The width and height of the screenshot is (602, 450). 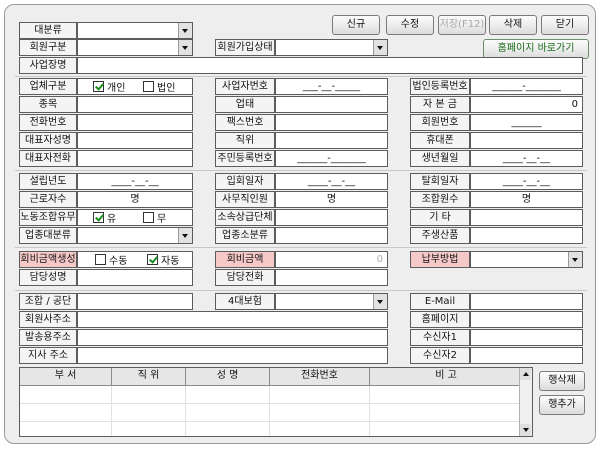 What do you see at coordinates (356, 25) in the screenshot?
I see `new-button: 신규` at bounding box center [356, 25].